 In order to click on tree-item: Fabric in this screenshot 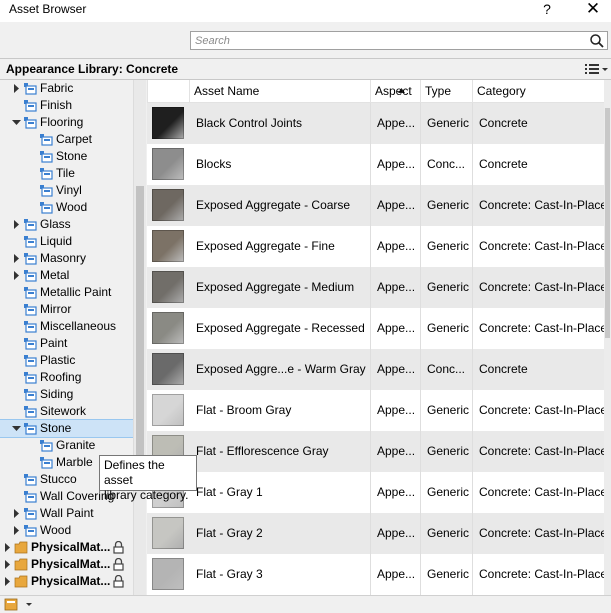, I will do `click(66, 88)`.